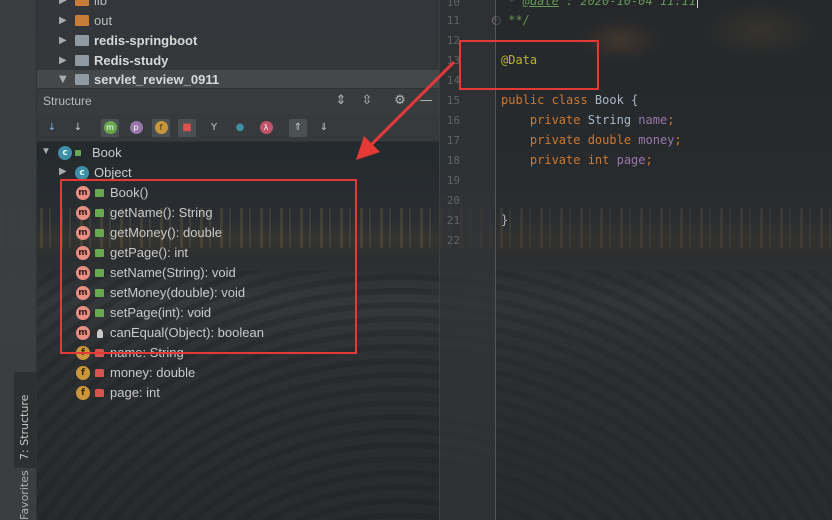 Image resolution: width=832 pixels, height=520 pixels. What do you see at coordinates (24, 427) in the screenshot?
I see `structure-side-tab-label: 7: Structure` at bounding box center [24, 427].